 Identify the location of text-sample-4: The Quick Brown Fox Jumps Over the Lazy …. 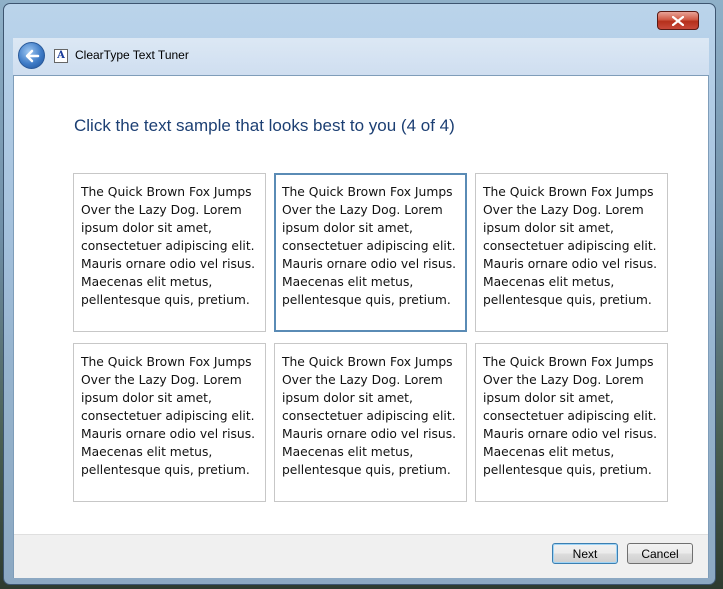
(169, 422).